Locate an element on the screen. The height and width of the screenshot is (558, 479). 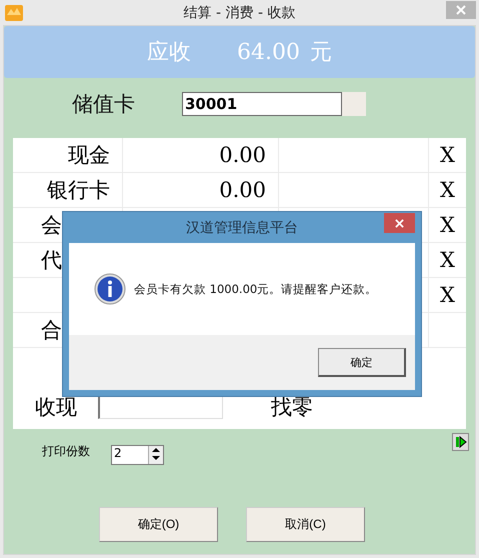
app-icon is located at coordinates (14, 12).